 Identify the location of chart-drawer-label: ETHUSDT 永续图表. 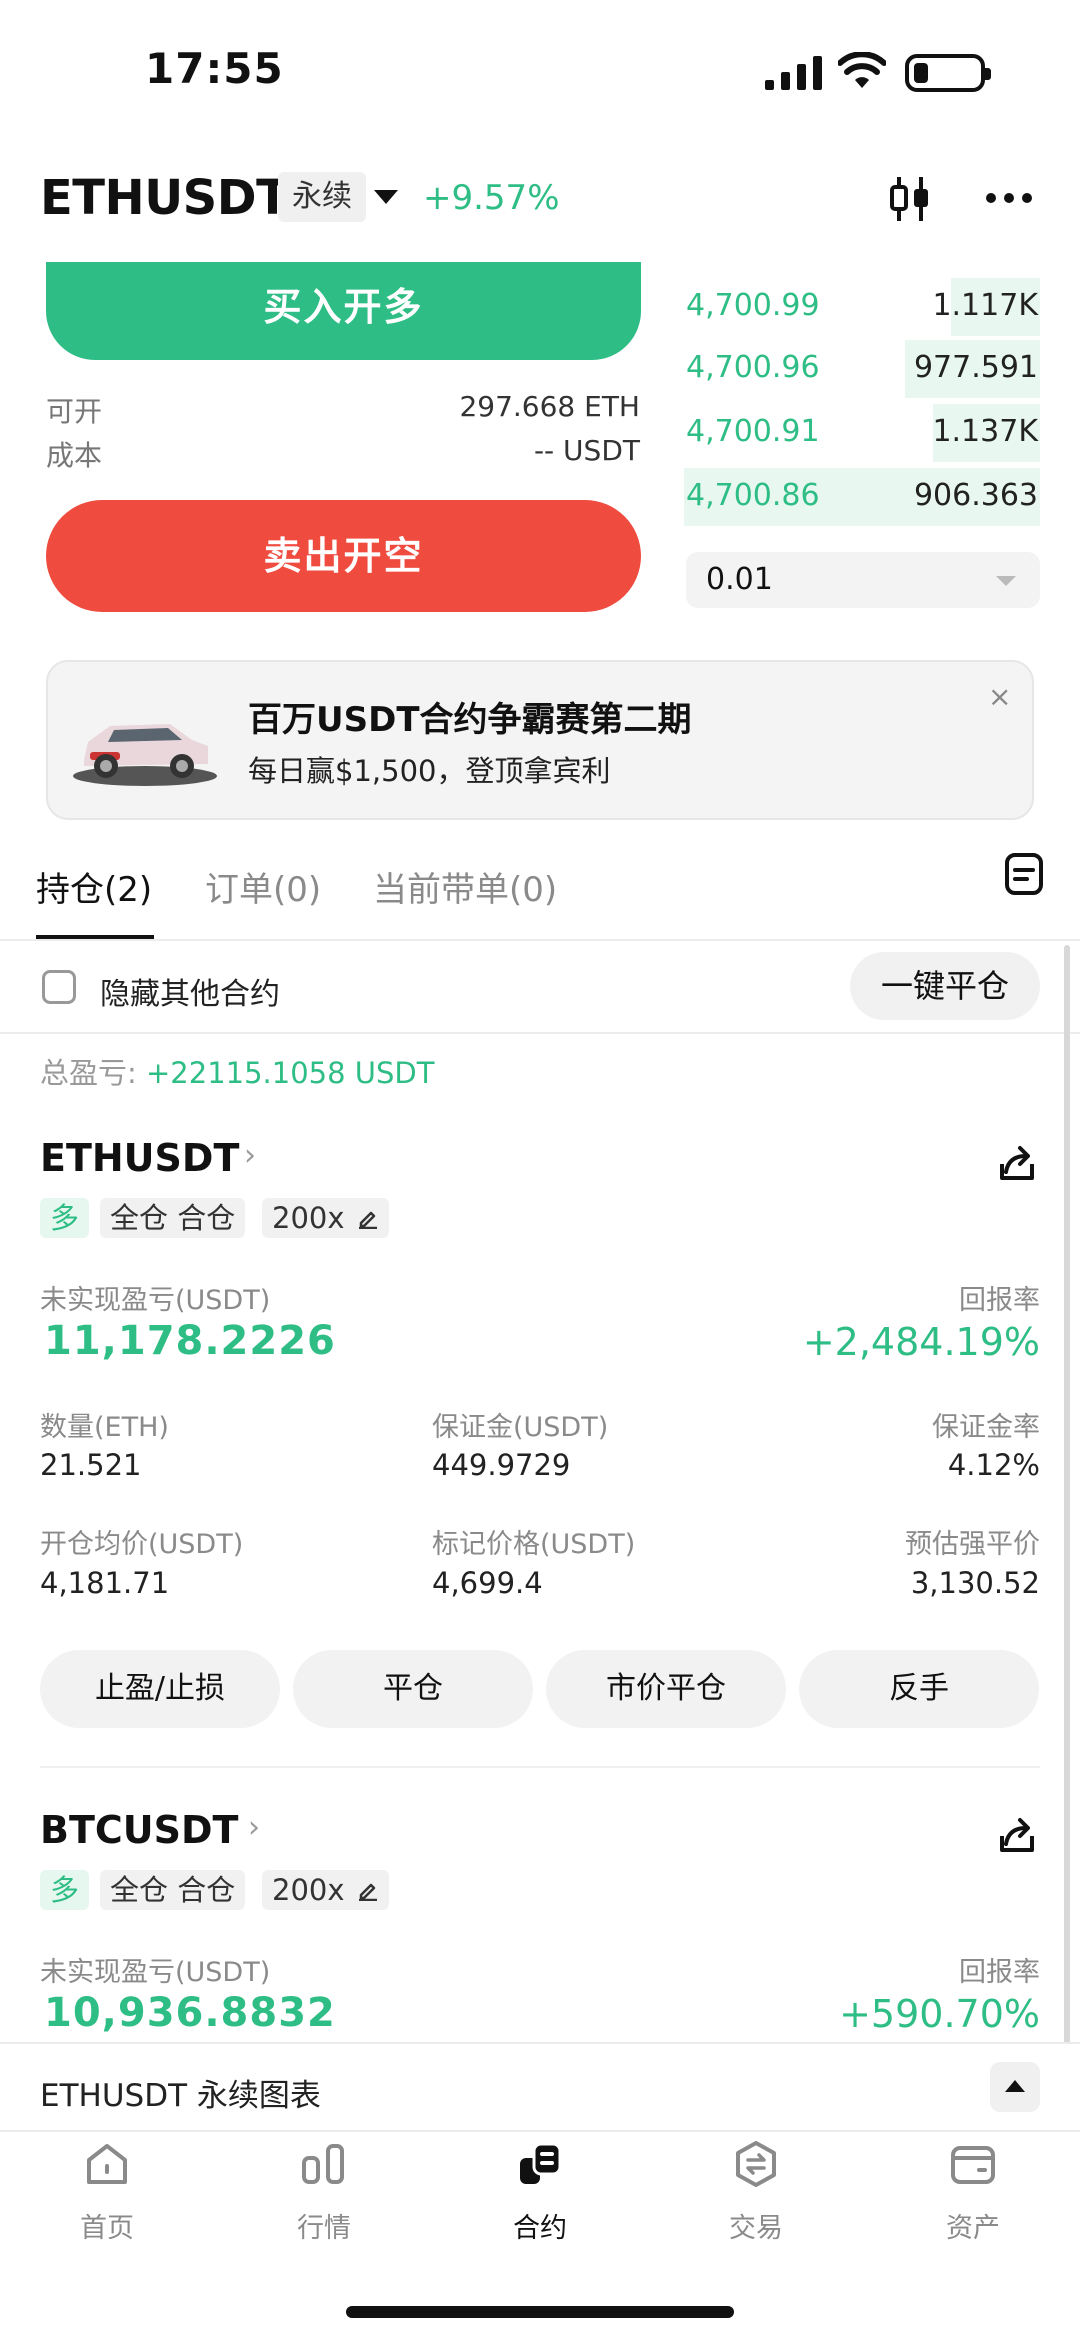
(180, 2092).